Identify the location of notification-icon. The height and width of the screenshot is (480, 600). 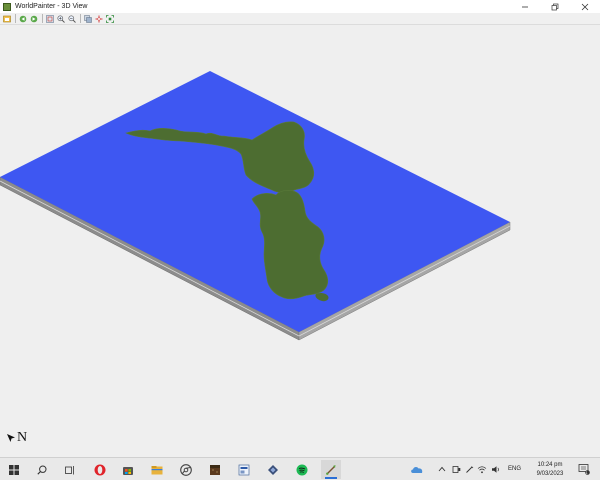
(584, 469).